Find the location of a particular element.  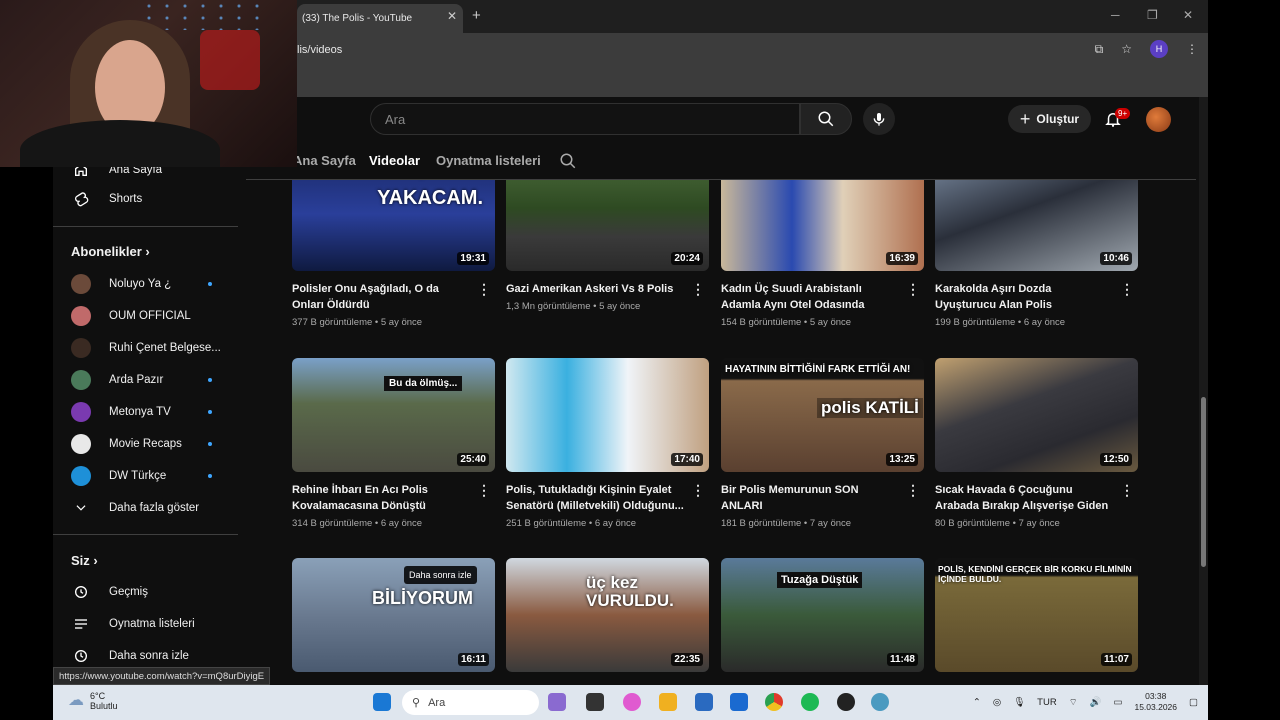

video-thumbnail: BİLİYORUM Daha sonra izle 16:11 is located at coordinates (393, 615).